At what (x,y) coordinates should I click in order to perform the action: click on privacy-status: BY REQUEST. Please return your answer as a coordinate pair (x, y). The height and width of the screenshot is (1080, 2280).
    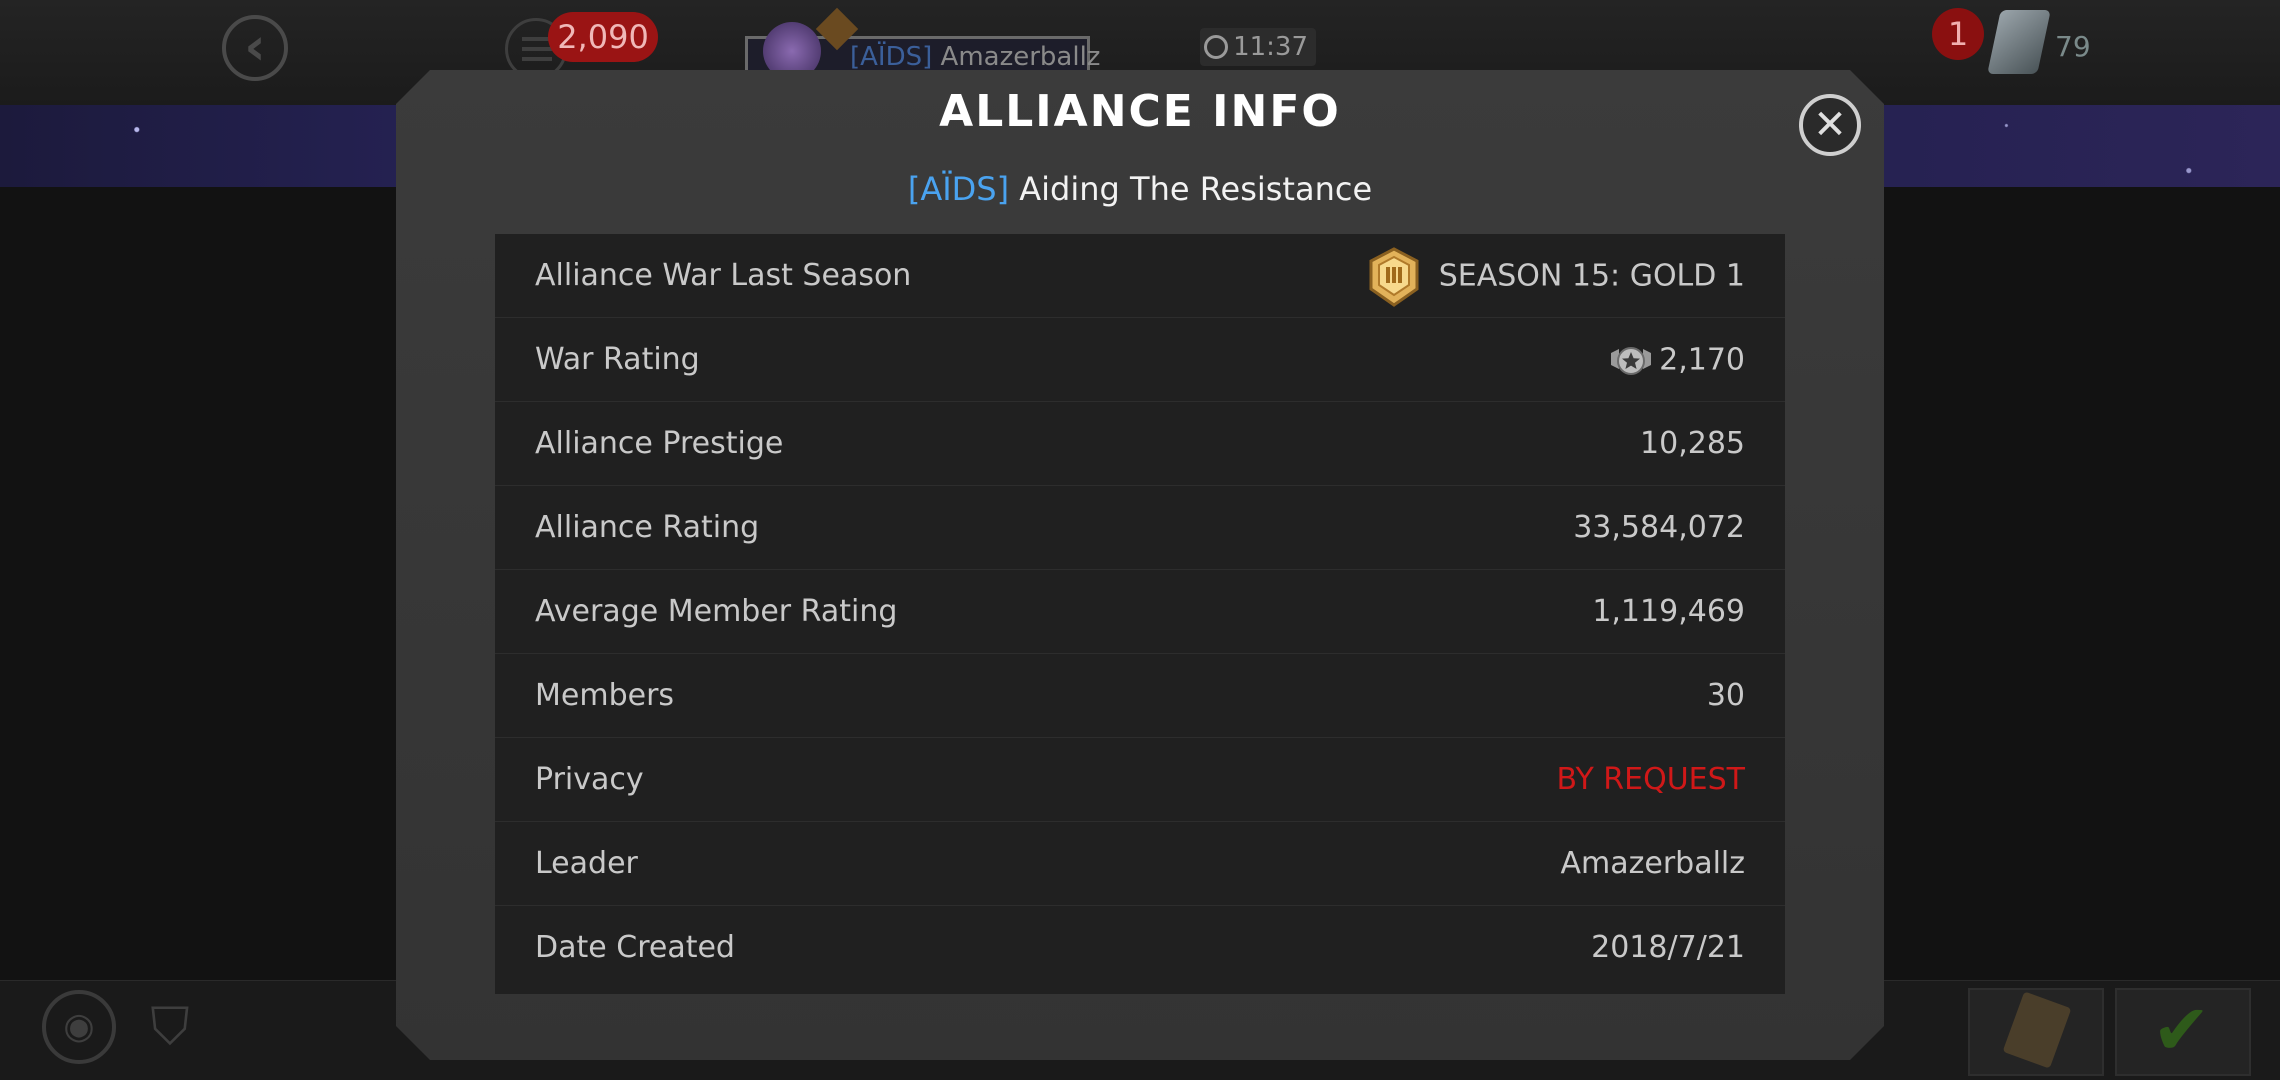
    Looking at the image, I should click on (1651, 779).